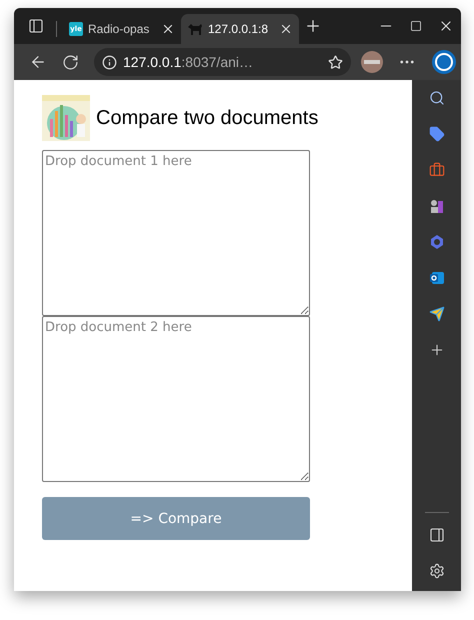 Image resolution: width=474 pixels, height=620 pixels. Describe the element at coordinates (372, 62) in the screenshot. I see `avatar-icon` at that location.